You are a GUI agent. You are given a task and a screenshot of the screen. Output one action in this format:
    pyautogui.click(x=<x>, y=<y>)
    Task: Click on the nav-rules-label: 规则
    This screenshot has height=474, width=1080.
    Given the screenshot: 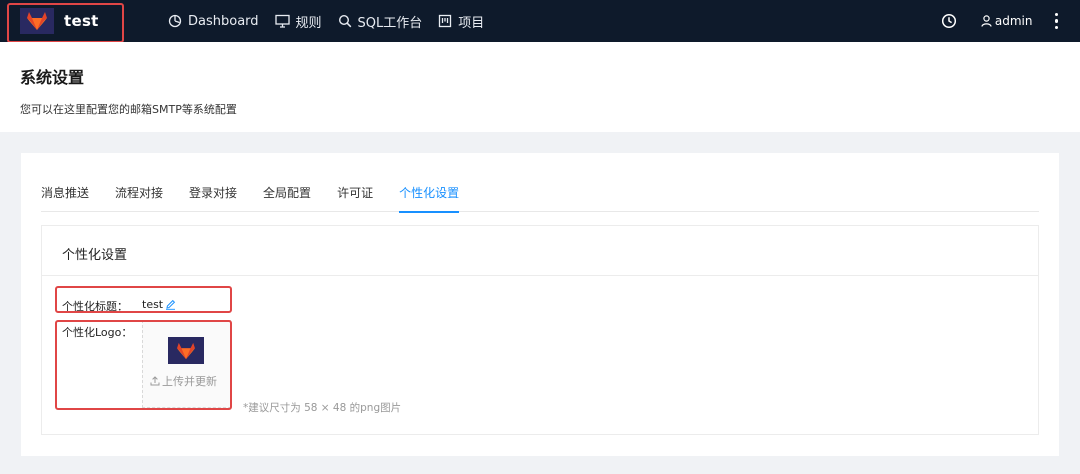 What is the action you would take?
    pyautogui.click(x=308, y=23)
    